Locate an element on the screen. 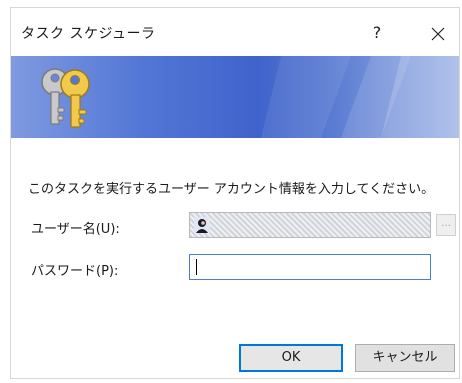 Image resolution: width=462 pixels, height=383 pixels. username-field is located at coordinates (310, 225).